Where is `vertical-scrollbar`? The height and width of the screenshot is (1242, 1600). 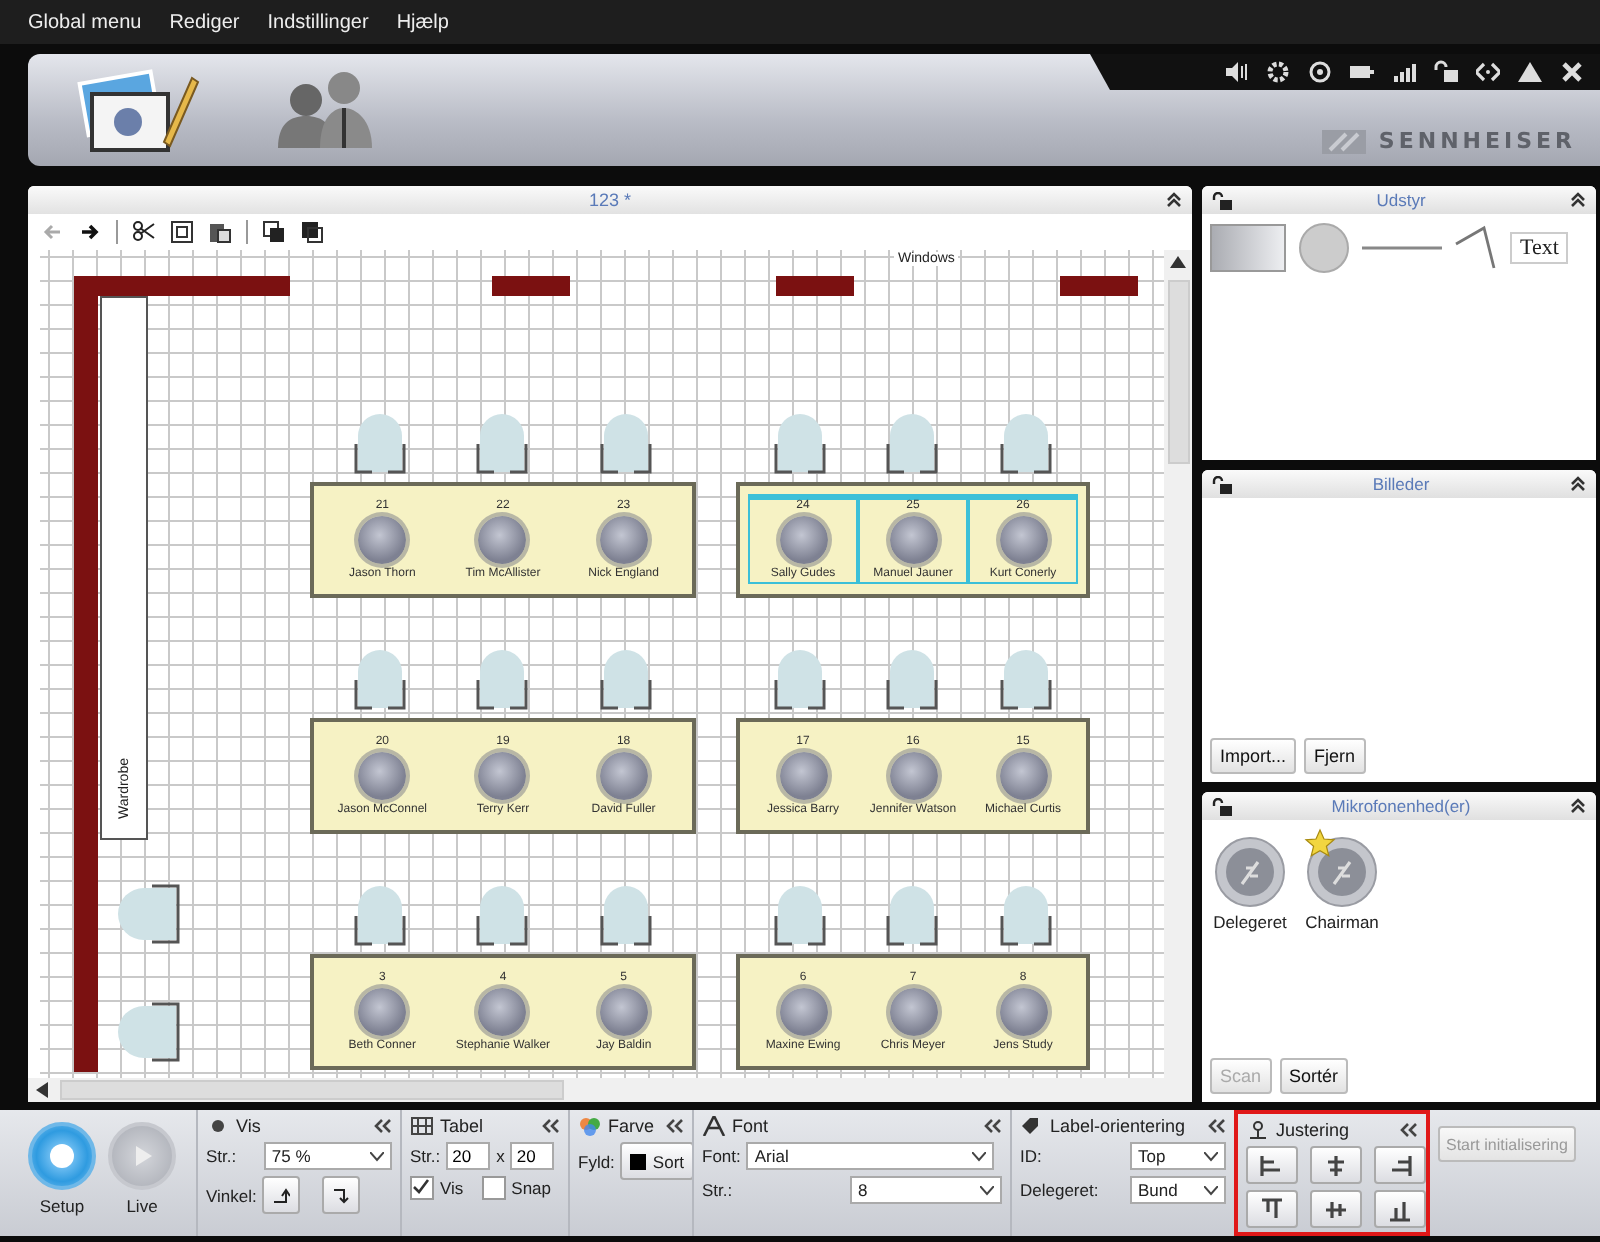 vertical-scrollbar is located at coordinates (1178, 664).